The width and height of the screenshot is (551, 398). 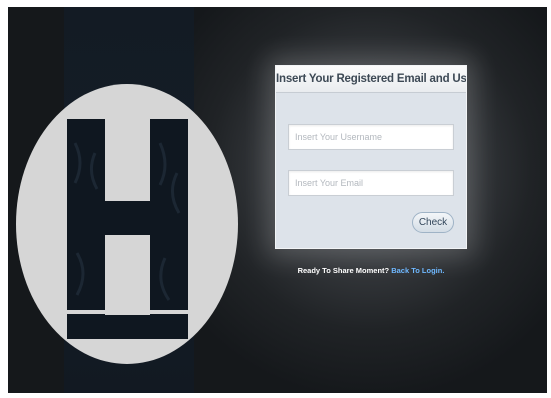 I want to click on footer-line: Ready To Share Moment? Back To Login., so click(x=371, y=270).